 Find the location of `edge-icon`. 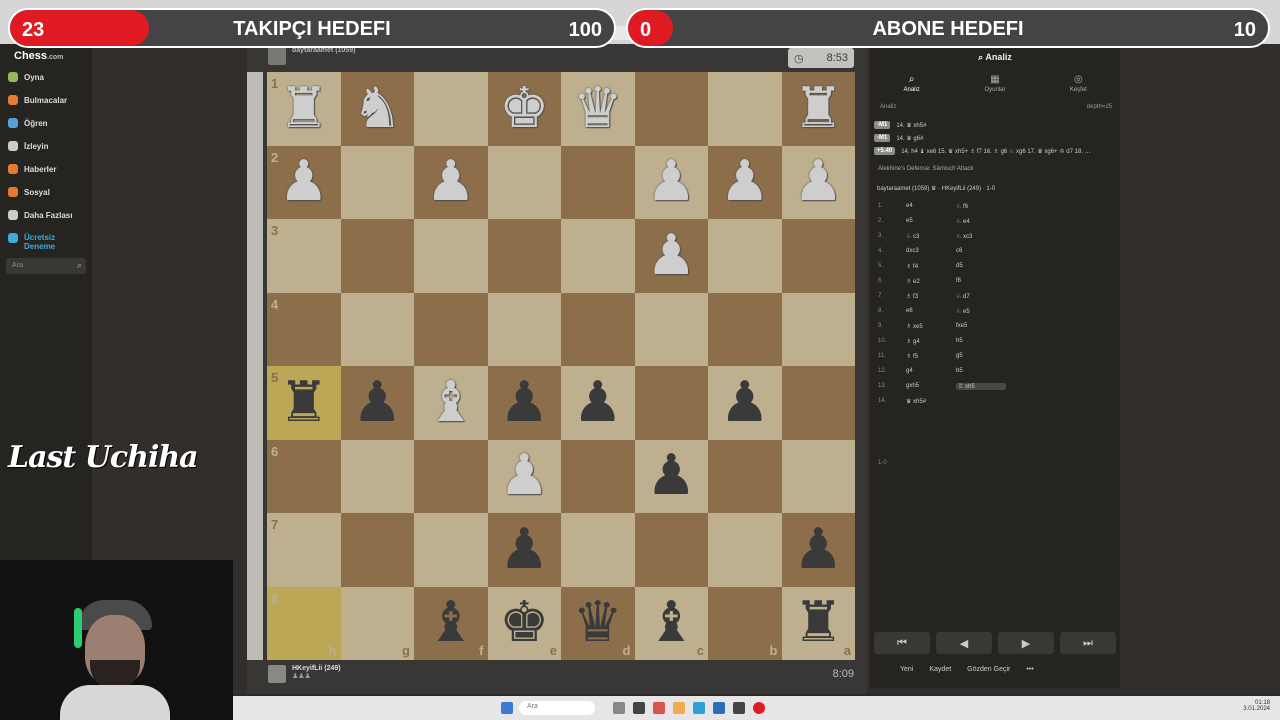

edge-icon is located at coordinates (699, 708).